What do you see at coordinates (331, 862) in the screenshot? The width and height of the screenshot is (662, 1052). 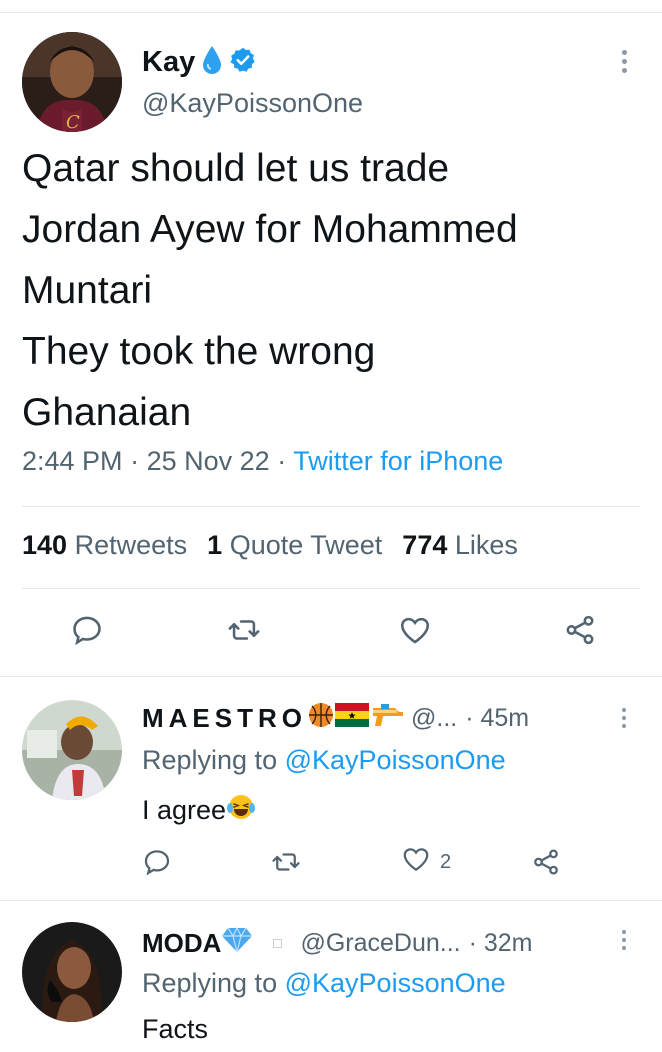 I see `reply-actions: 2` at bounding box center [331, 862].